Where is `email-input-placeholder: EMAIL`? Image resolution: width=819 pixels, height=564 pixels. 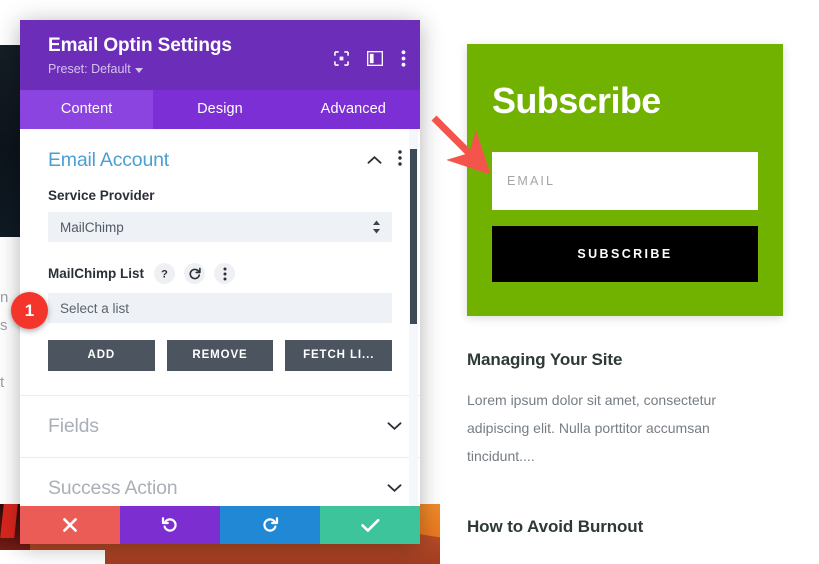
email-input-placeholder: EMAIL is located at coordinates (531, 181).